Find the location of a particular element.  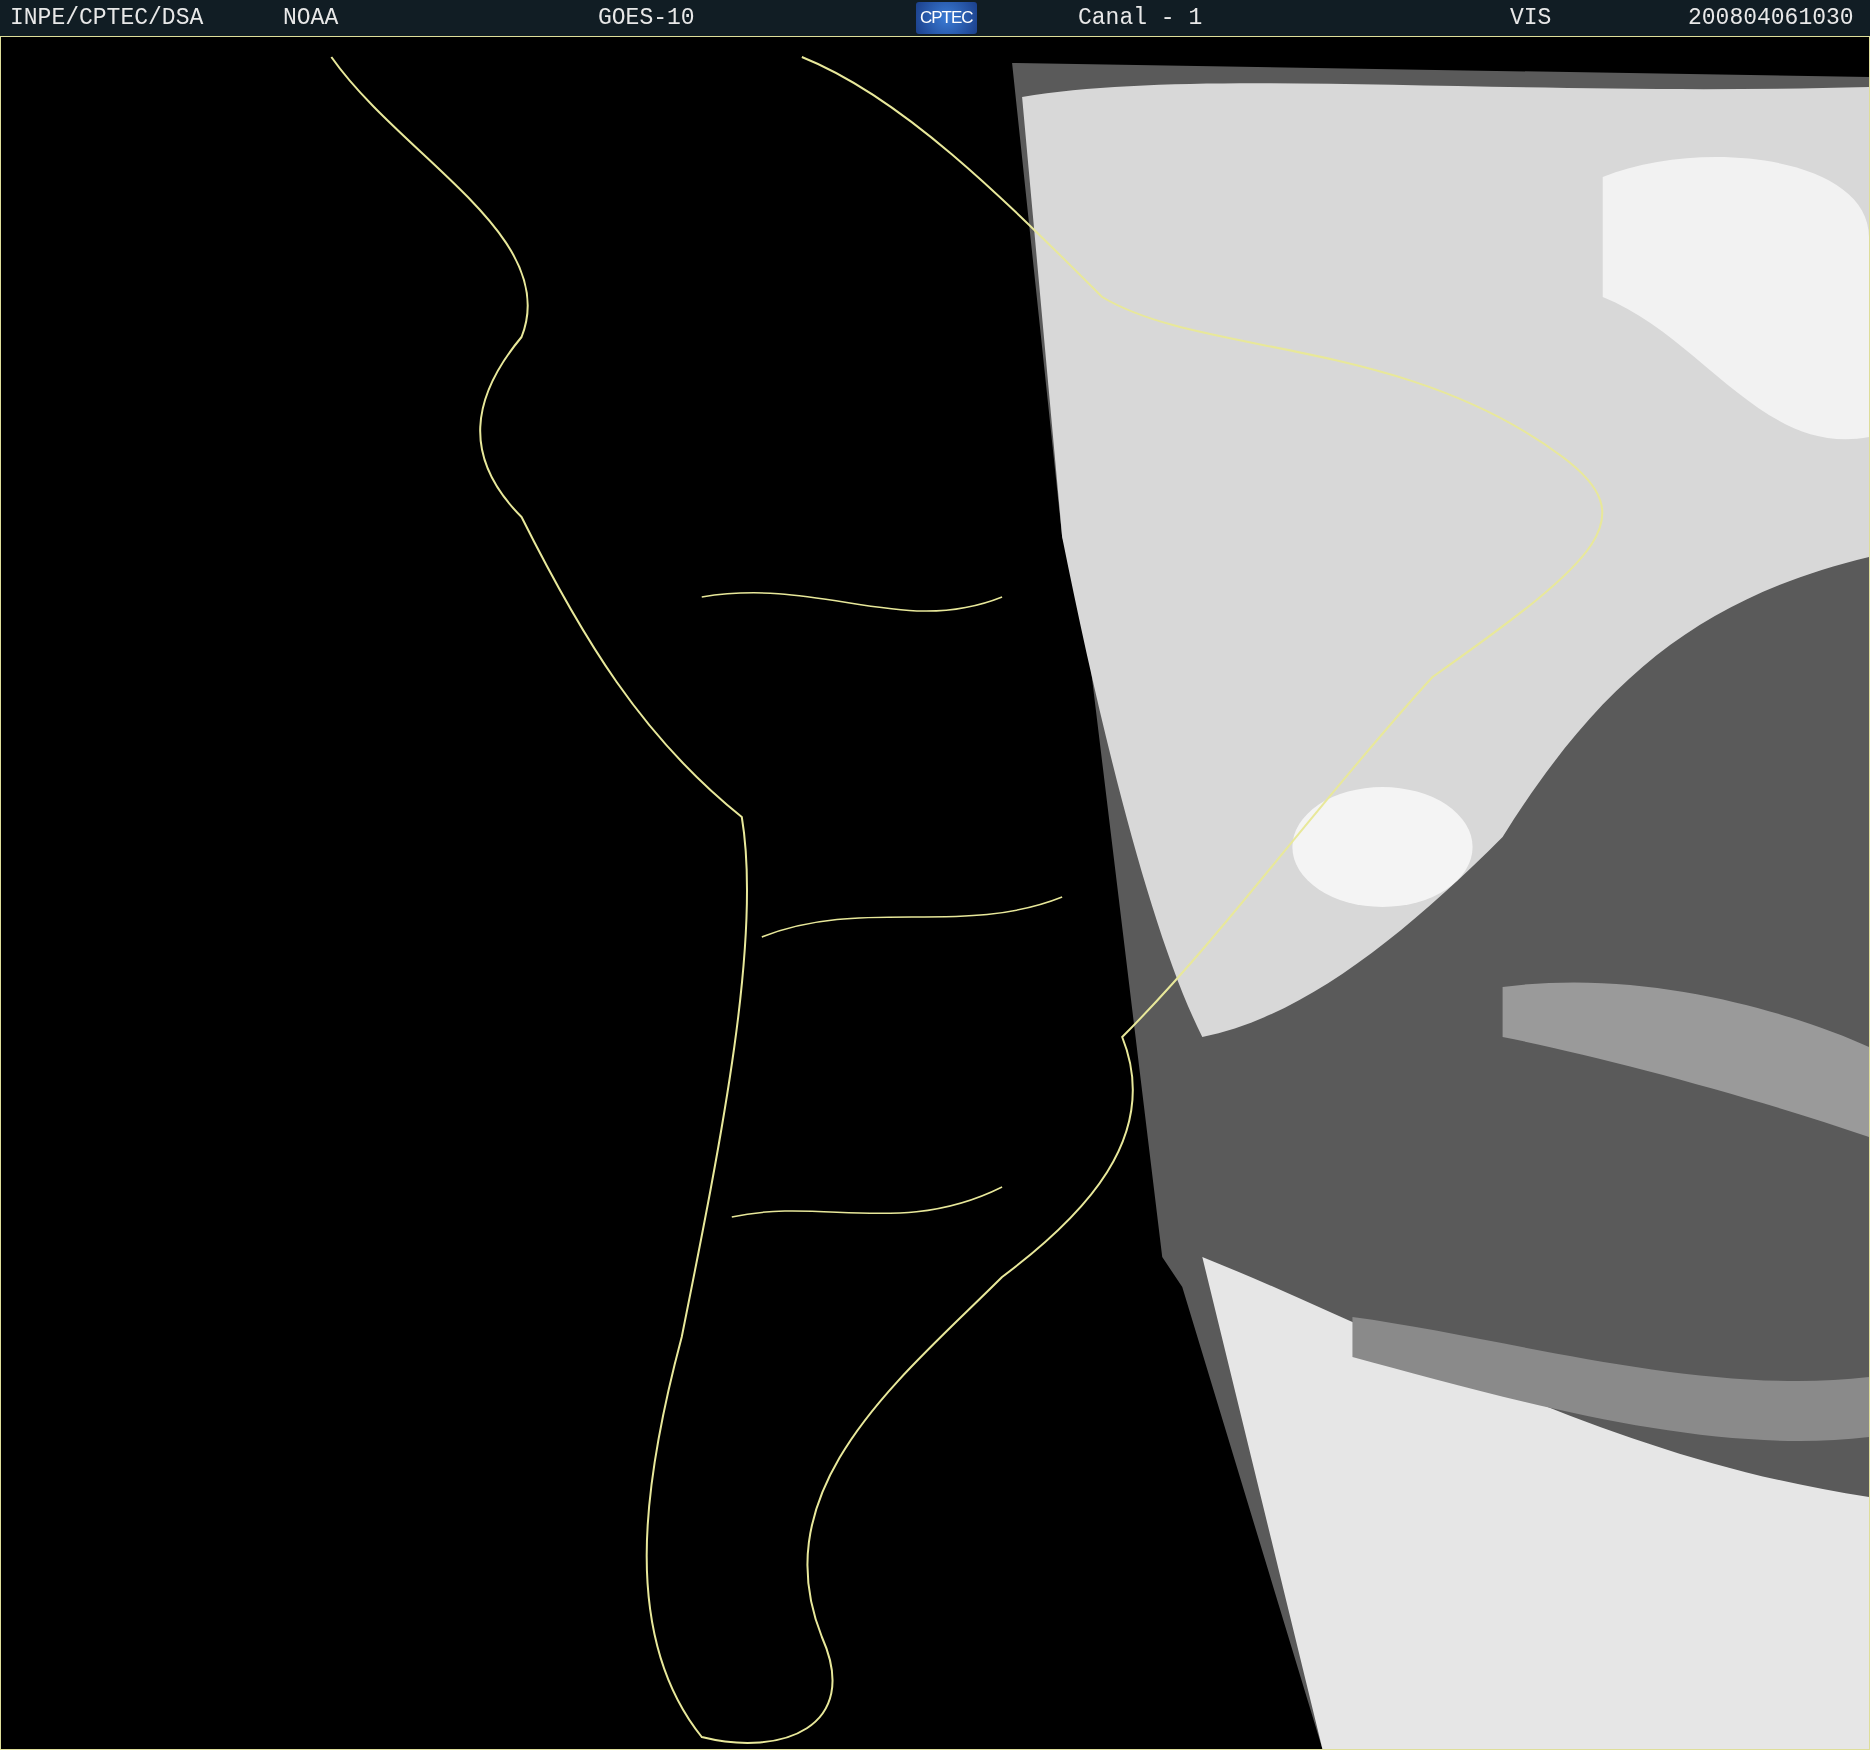

source-label: NOAA is located at coordinates (311, 18).